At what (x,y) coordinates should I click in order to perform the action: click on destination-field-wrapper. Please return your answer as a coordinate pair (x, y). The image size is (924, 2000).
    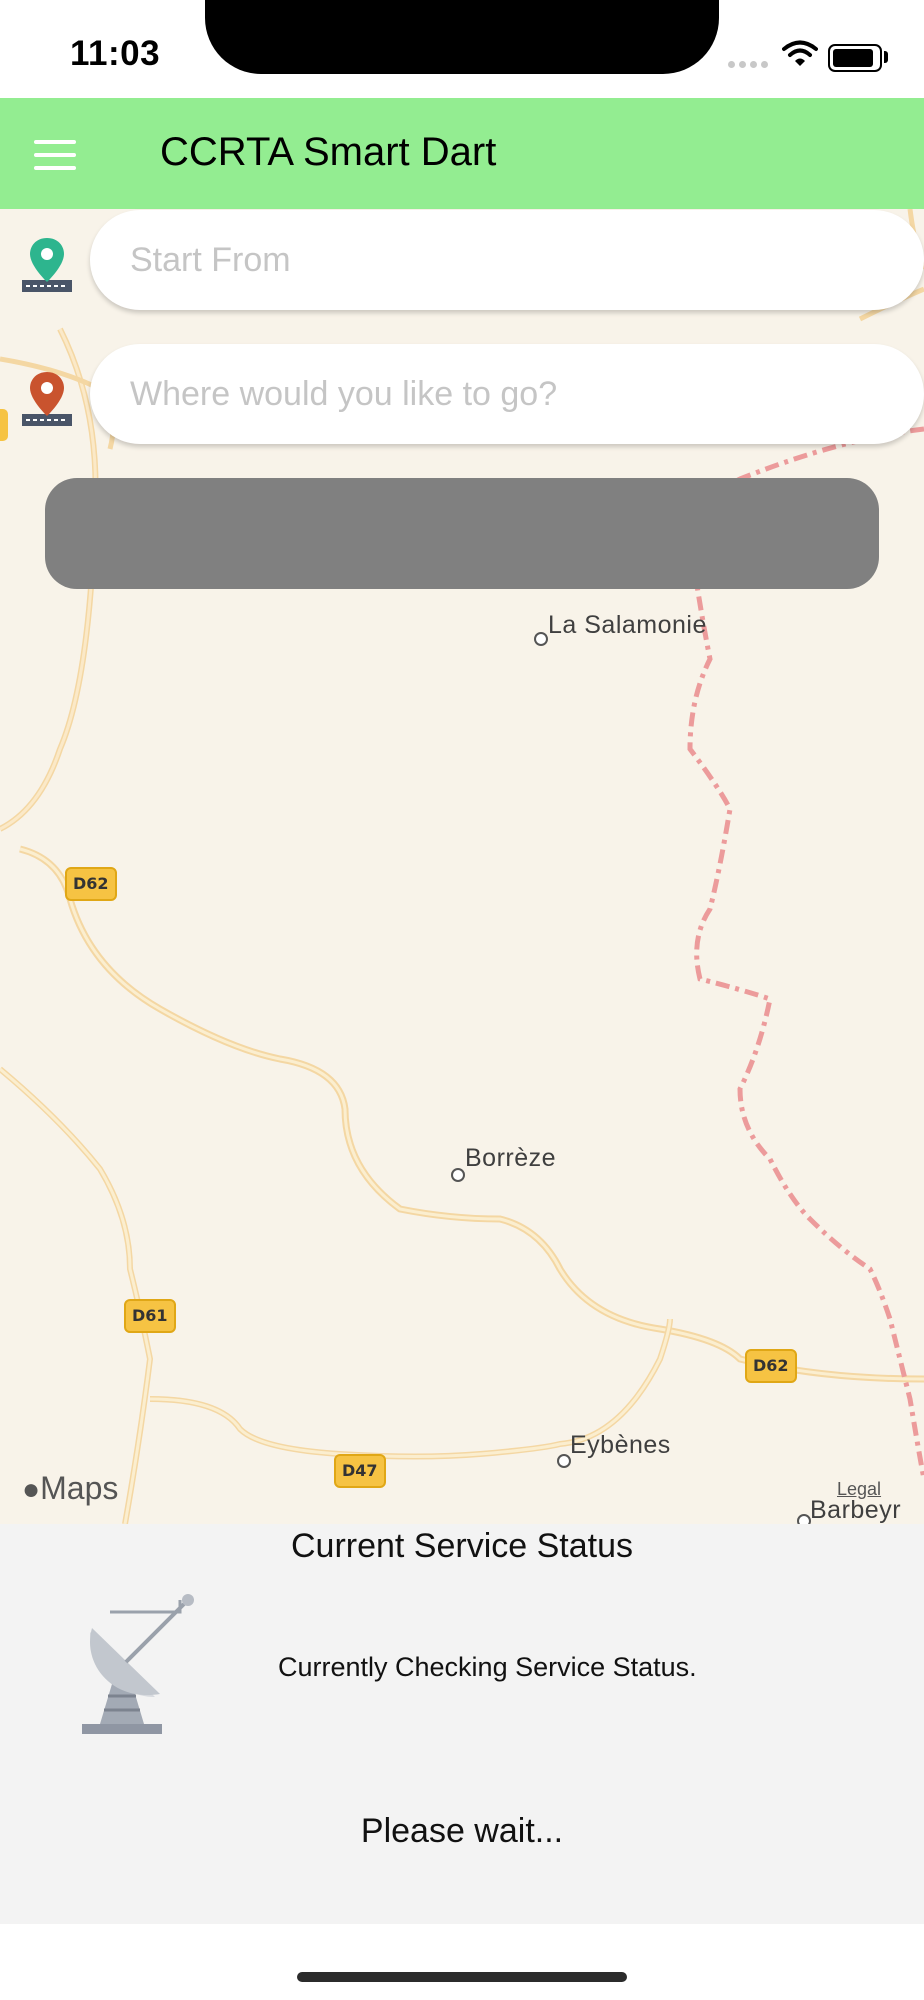
    Looking at the image, I should click on (507, 394).